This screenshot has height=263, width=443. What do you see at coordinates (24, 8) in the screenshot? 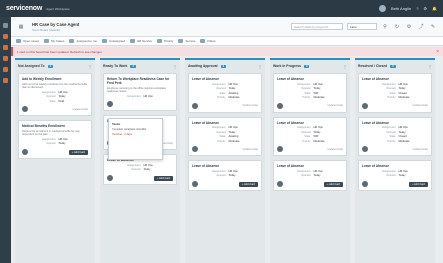
I see `servicenow-logo: servicenow` at bounding box center [24, 8].